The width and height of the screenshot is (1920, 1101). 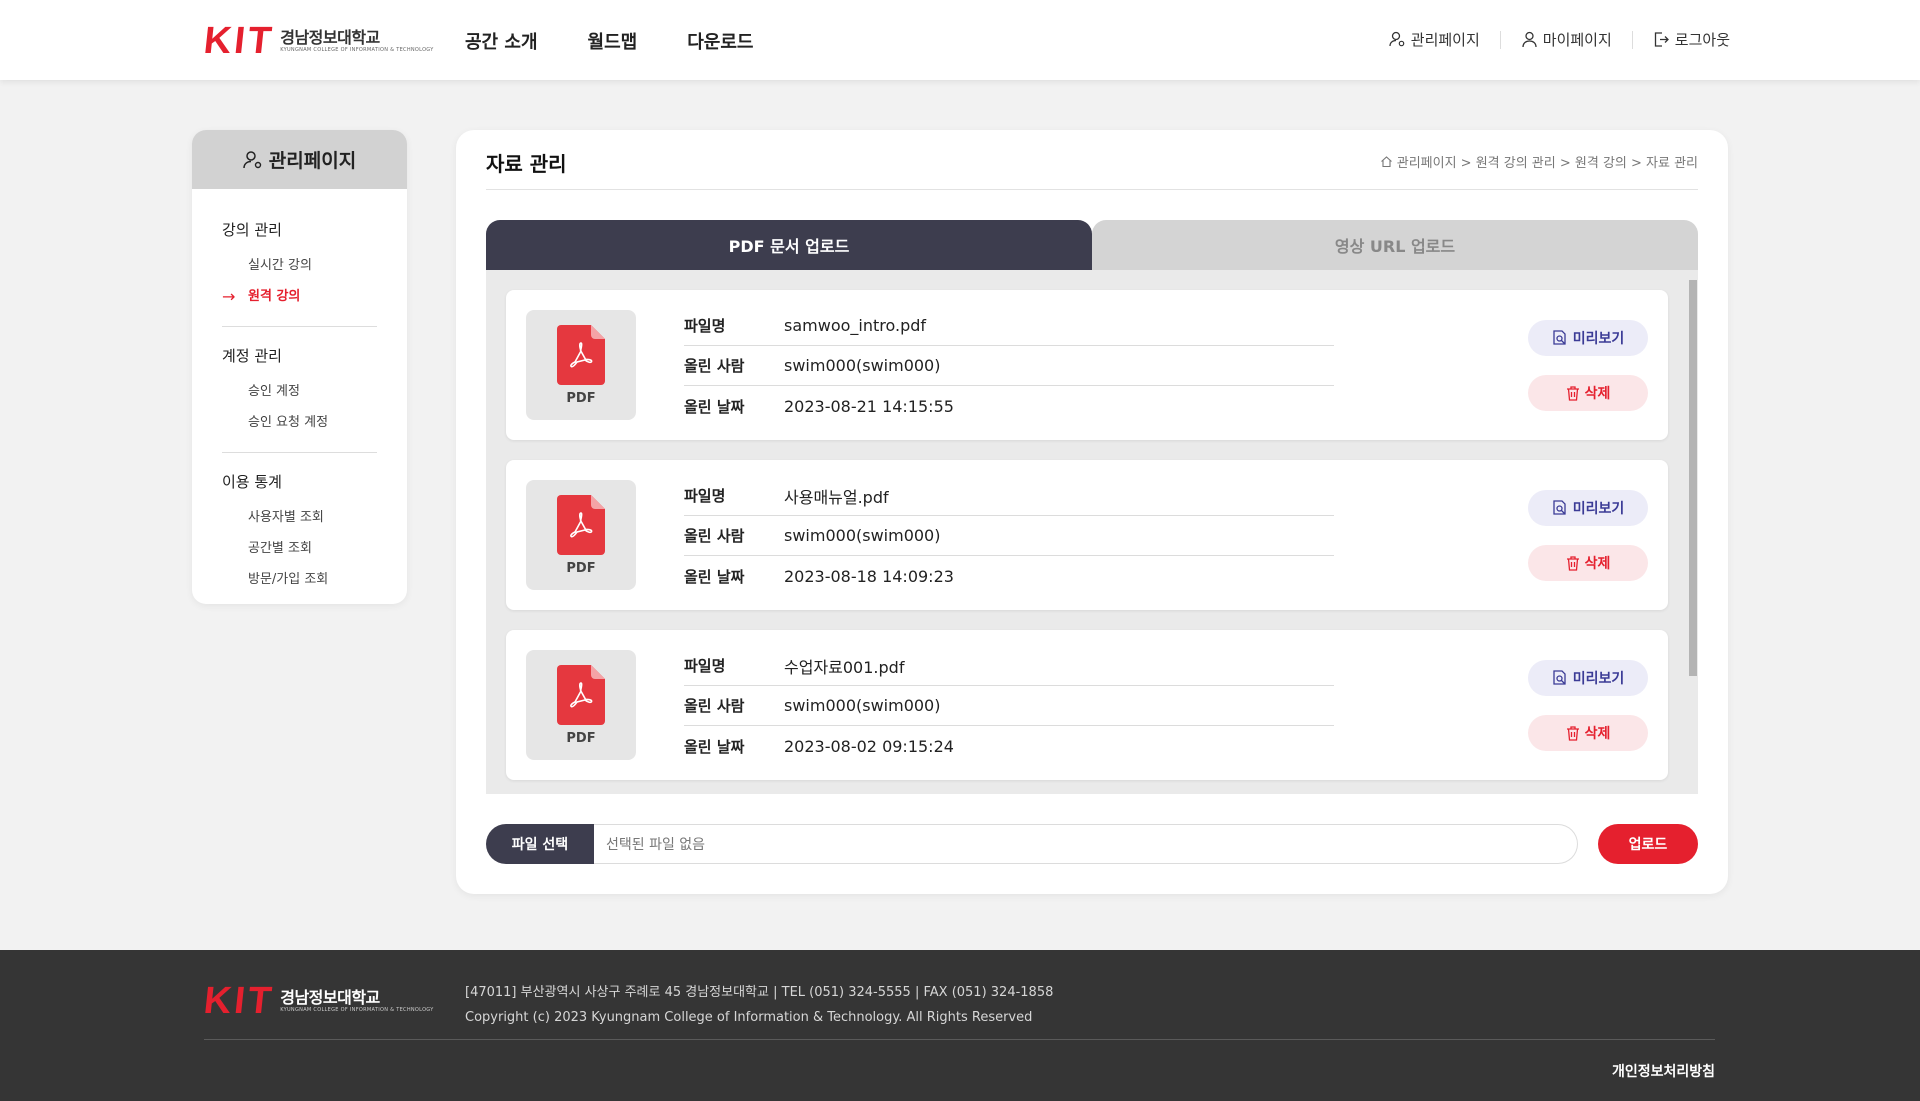 I want to click on title-divider, so click(x=1092, y=189).